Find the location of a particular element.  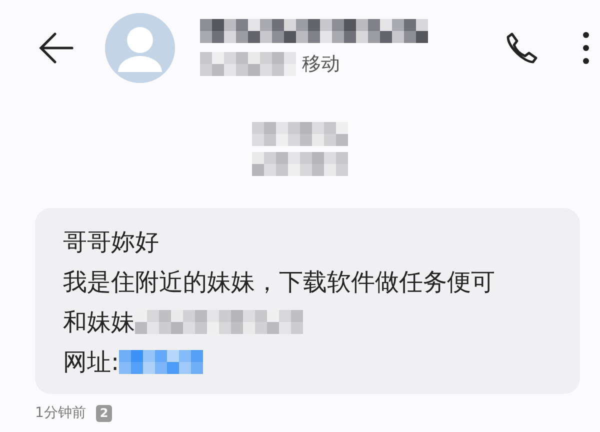

back-arrow-icon is located at coordinates (56, 48).